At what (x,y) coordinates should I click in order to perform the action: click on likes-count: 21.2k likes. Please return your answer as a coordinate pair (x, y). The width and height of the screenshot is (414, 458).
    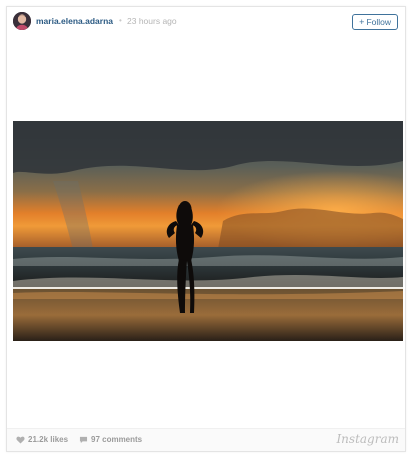
    Looking at the image, I should click on (42, 439).